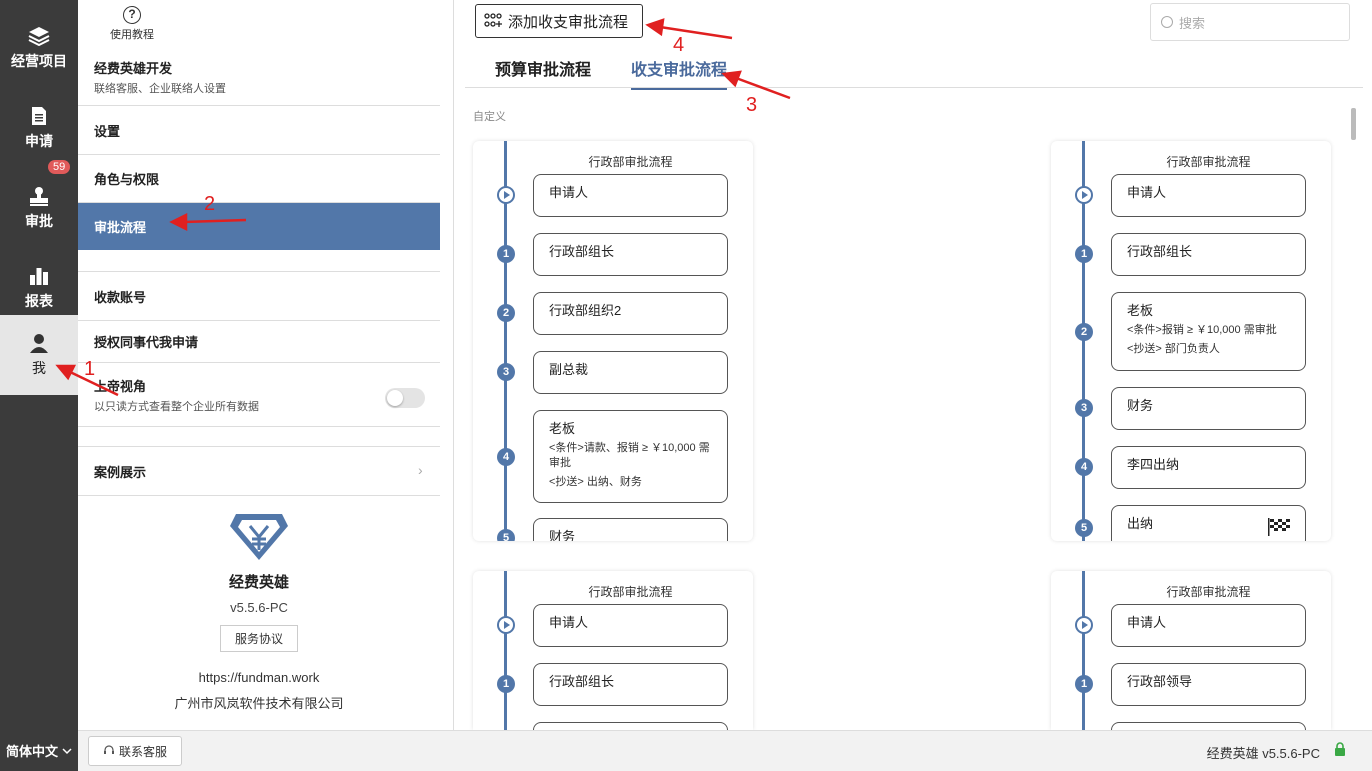 This screenshot has width=1372, height=771. I want to click on flow-card: 行政部审批流程 申请人 1 行政部领导, so click(1191, 650).